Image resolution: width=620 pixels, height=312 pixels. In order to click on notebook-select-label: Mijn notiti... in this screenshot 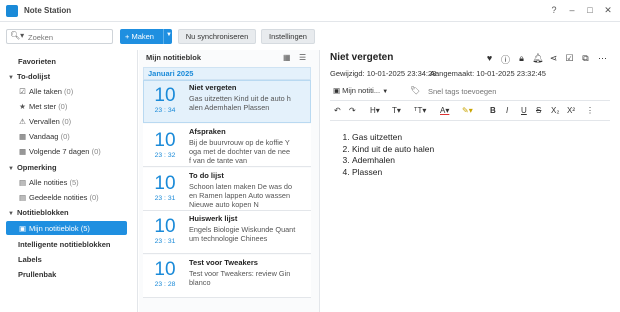, I will do `click(361, 90)`.